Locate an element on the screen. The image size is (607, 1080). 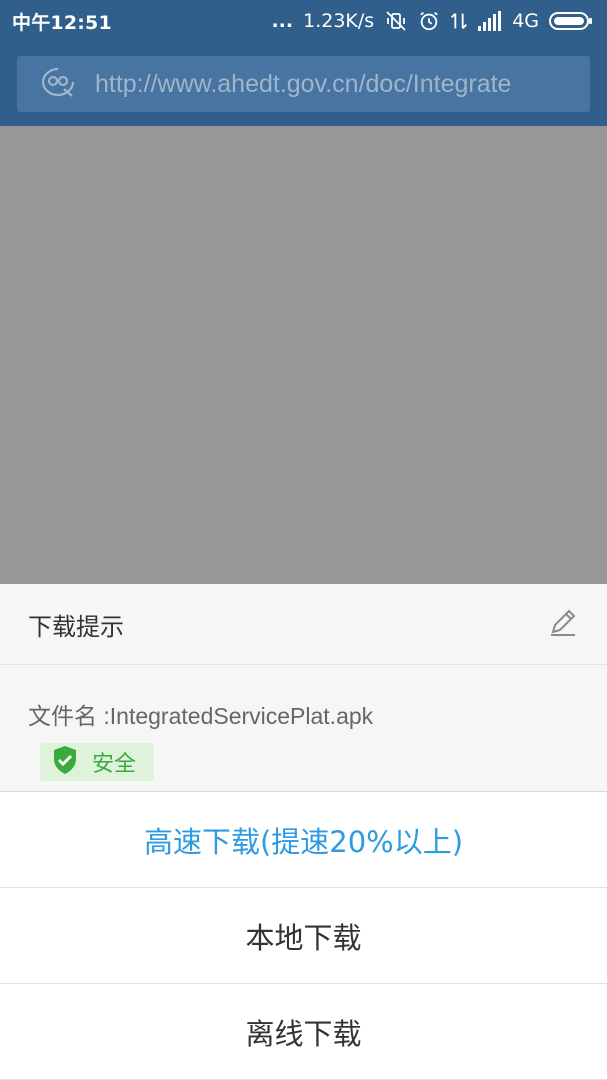
incognito-mask-icon is located at coordinates (58, 84).